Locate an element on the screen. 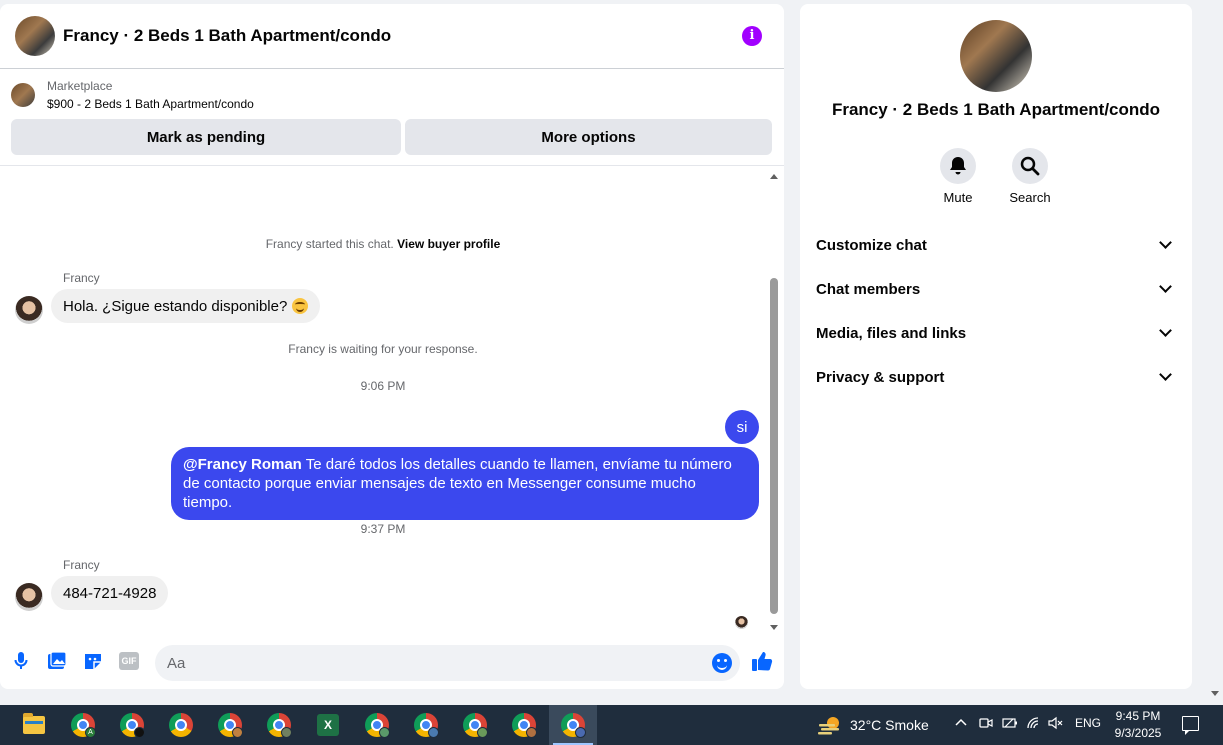 The height and width of the screenshot is (745, 1223). listing-title: $900 - 2 Beds 1 Bath Apartment/condo is located at coordinates (150, 104).